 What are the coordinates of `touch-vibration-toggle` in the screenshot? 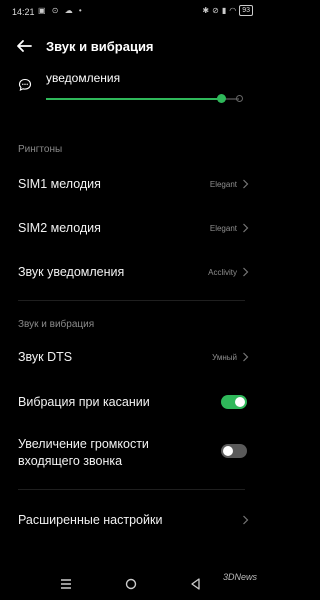 It's located at (234, 402).